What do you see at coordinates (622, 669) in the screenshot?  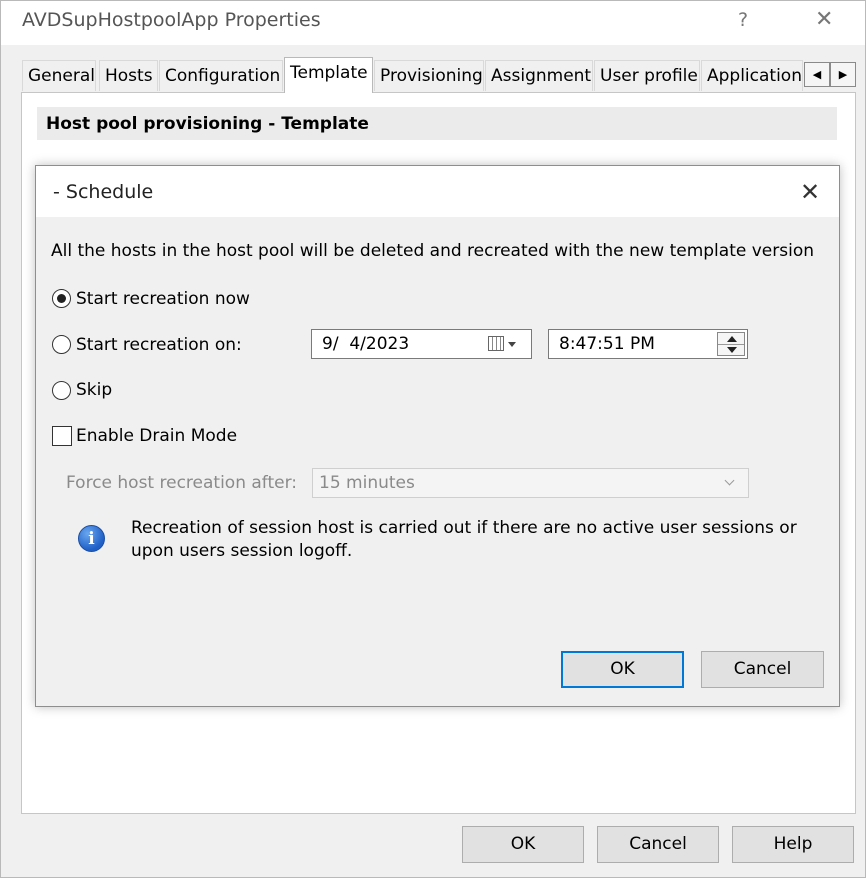 I see `dialog-ok-button: OK` at bounding box center [622, 669].